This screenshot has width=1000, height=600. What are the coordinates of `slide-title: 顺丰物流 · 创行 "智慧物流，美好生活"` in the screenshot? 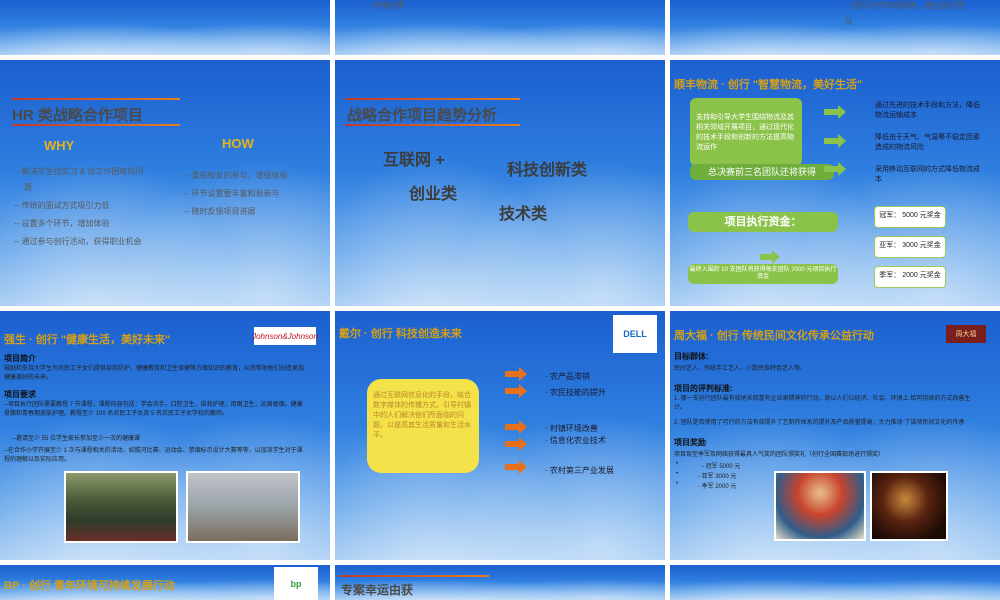 It's located at (768, 85).